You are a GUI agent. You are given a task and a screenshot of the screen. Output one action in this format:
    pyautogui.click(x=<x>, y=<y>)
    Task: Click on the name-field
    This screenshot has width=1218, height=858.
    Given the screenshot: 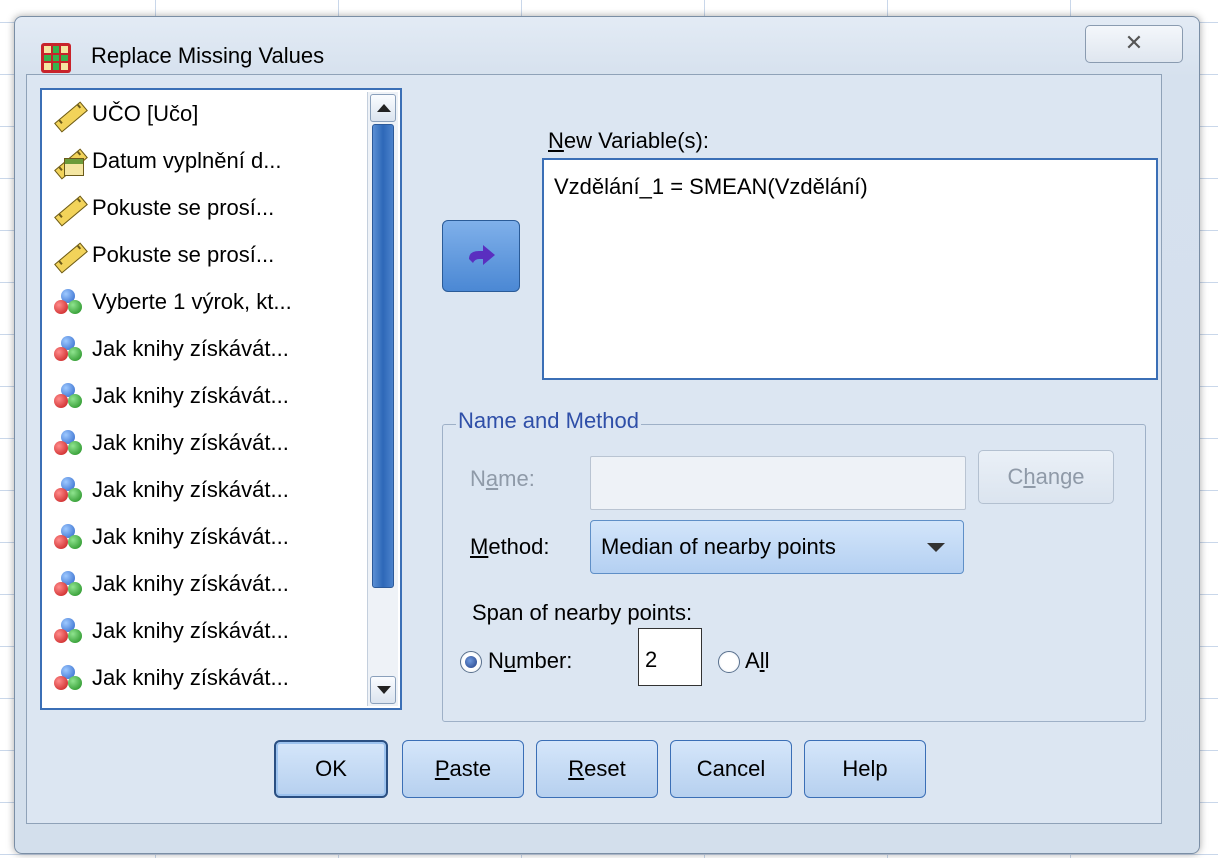 What is the action you would take?
    pyautogui.click(x=778, y=483)
    